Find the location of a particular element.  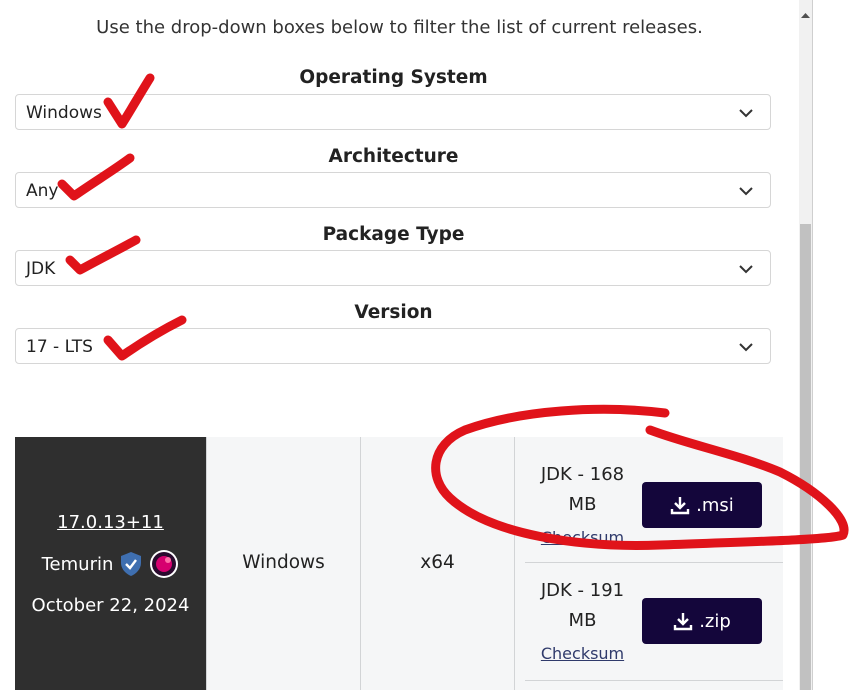

version-label: Version is located at coordinates (393, 312).